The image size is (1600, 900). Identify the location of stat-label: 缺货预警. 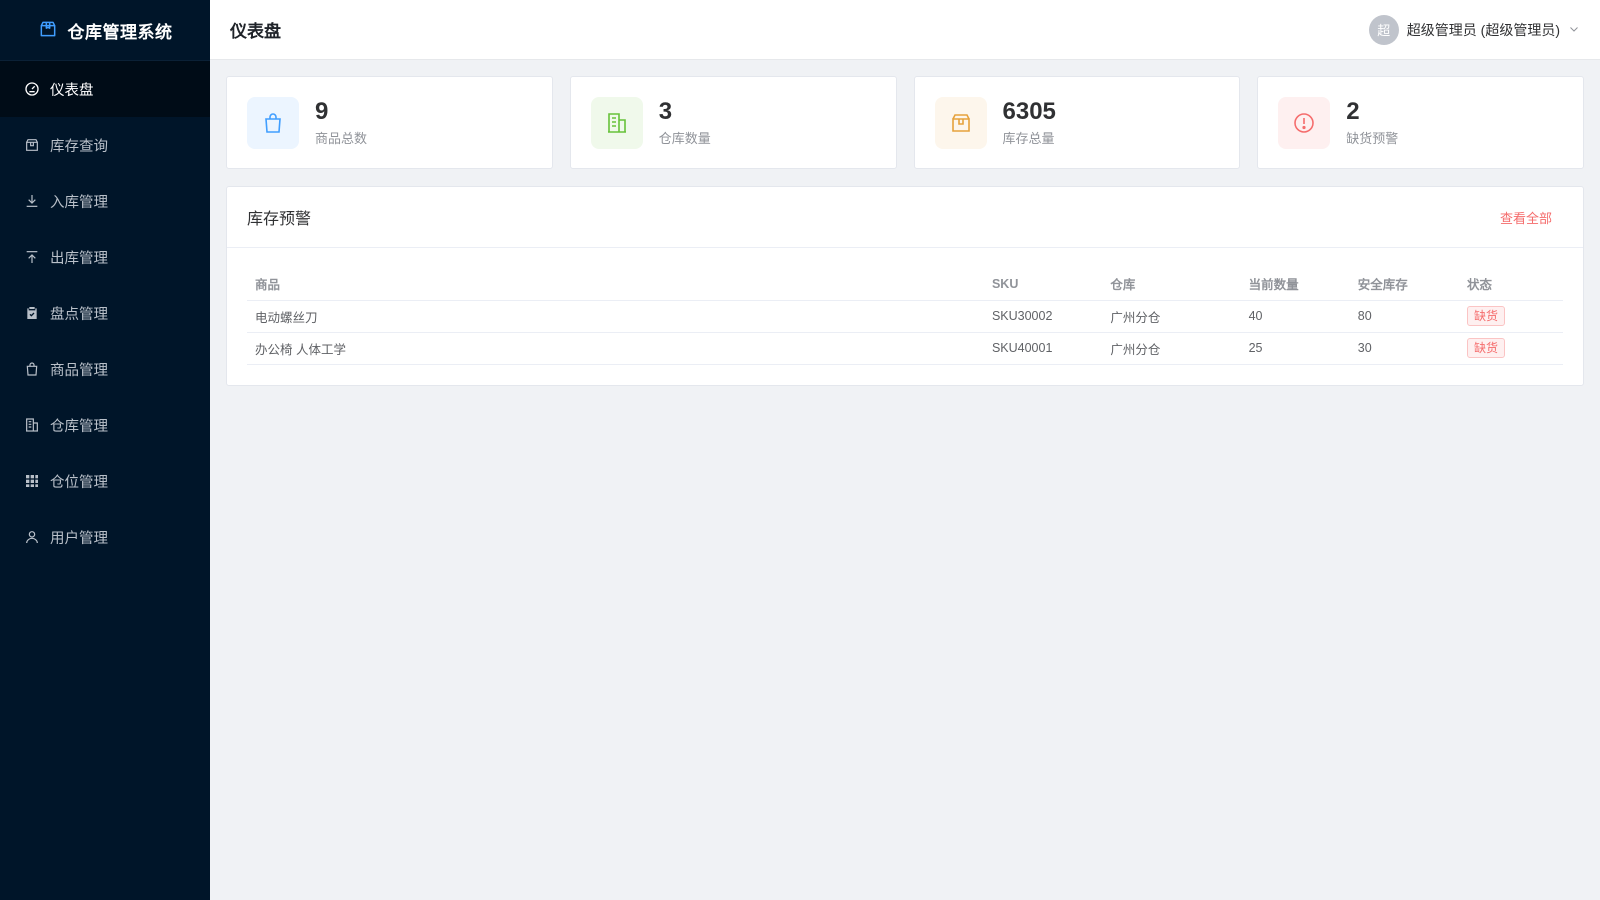
(1372, 138).